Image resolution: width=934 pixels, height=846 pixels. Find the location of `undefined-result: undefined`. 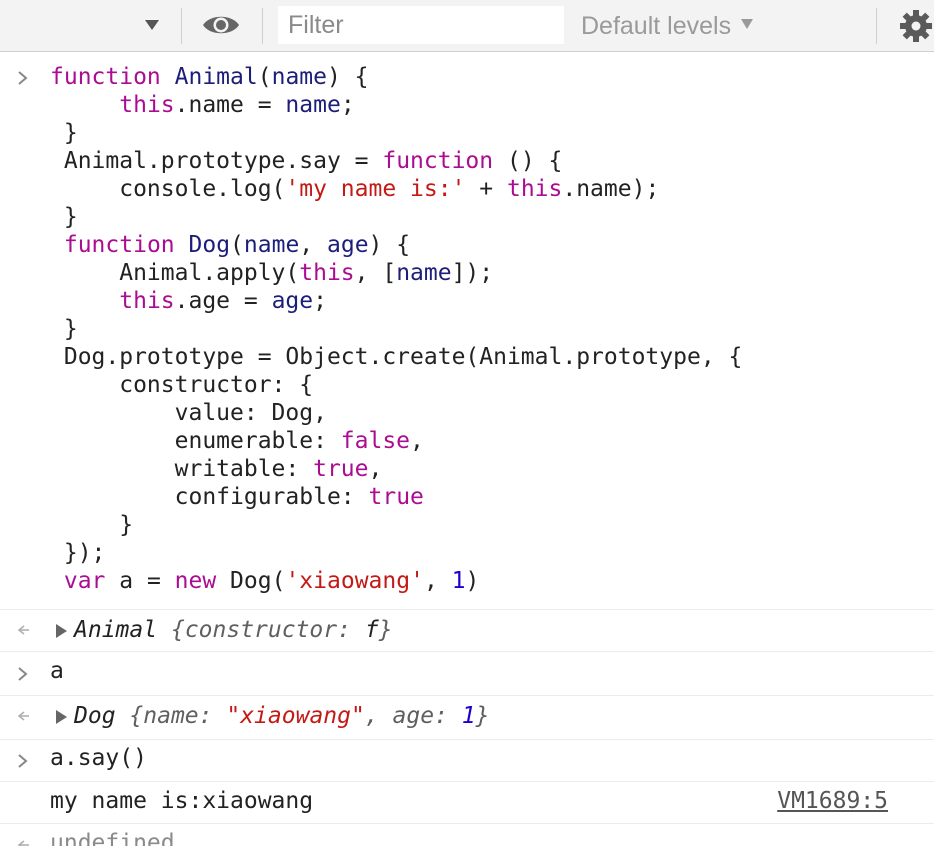

undefined-result: undefined is located at coordinates (112, 838).